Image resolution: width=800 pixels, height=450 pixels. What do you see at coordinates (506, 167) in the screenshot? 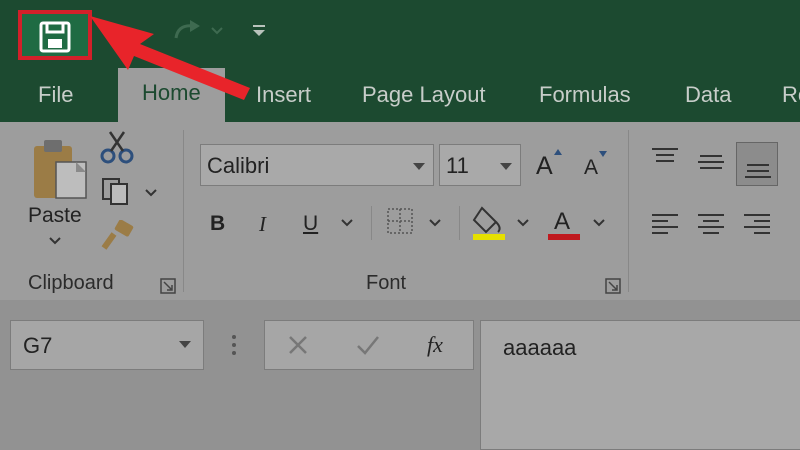
I see `font-size-dropdown-icon` at bounding box center [506, 167].